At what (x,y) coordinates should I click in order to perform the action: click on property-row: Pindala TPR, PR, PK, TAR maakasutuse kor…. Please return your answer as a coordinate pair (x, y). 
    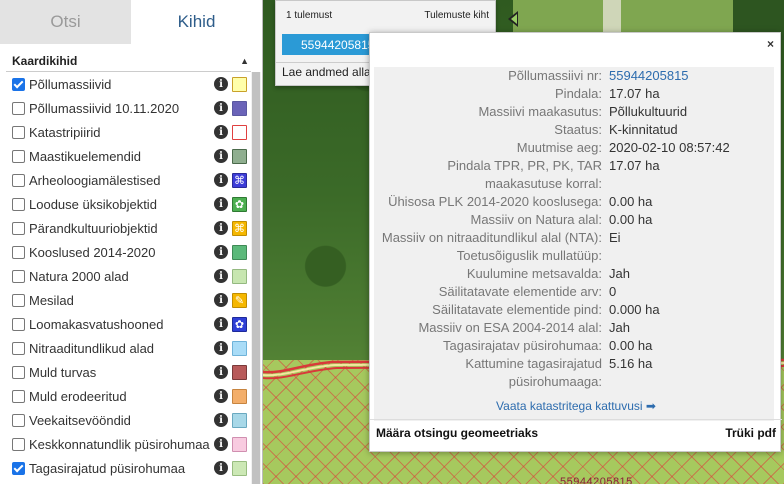
    Looking at the image, I should click on (574, 175).